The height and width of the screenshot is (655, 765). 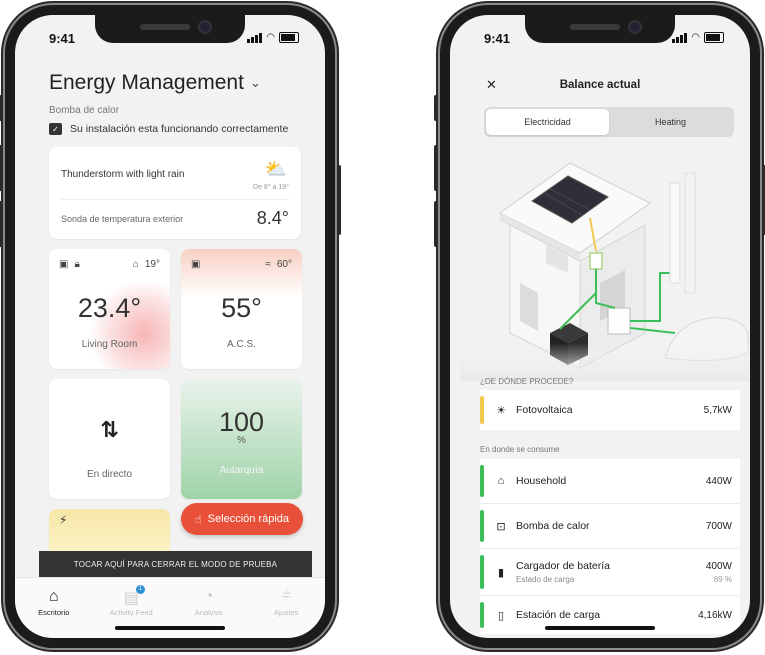 I want to click on sensor-label: Sonda de temperatura exterior, so click(x=122, y=219).